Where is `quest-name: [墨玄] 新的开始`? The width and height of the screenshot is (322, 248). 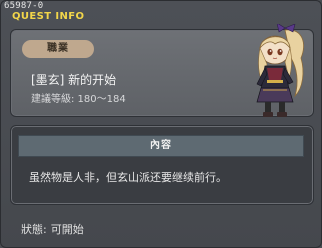
quest-name: [墨玄] 新的开始 is located at coordinates (74, 80).